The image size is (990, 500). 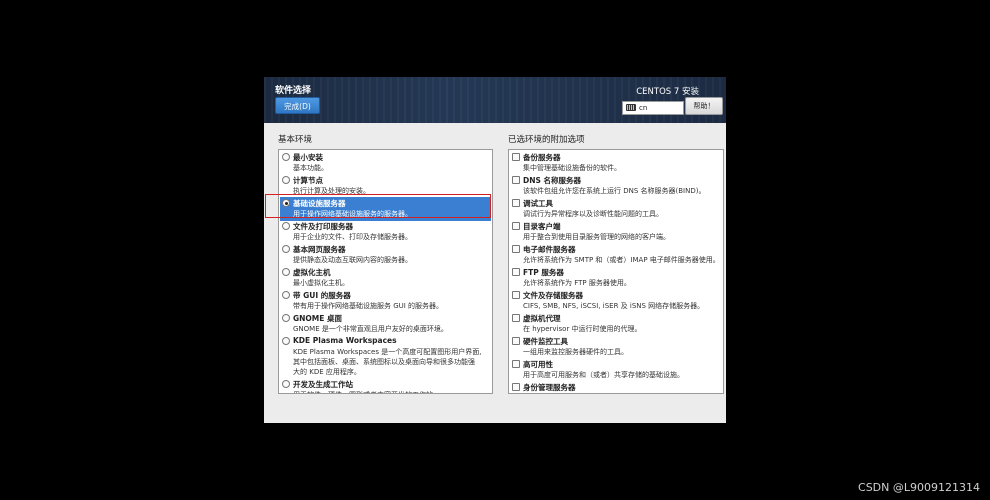 I want to click on selection-annotation-box, so click(x=378, y=206).